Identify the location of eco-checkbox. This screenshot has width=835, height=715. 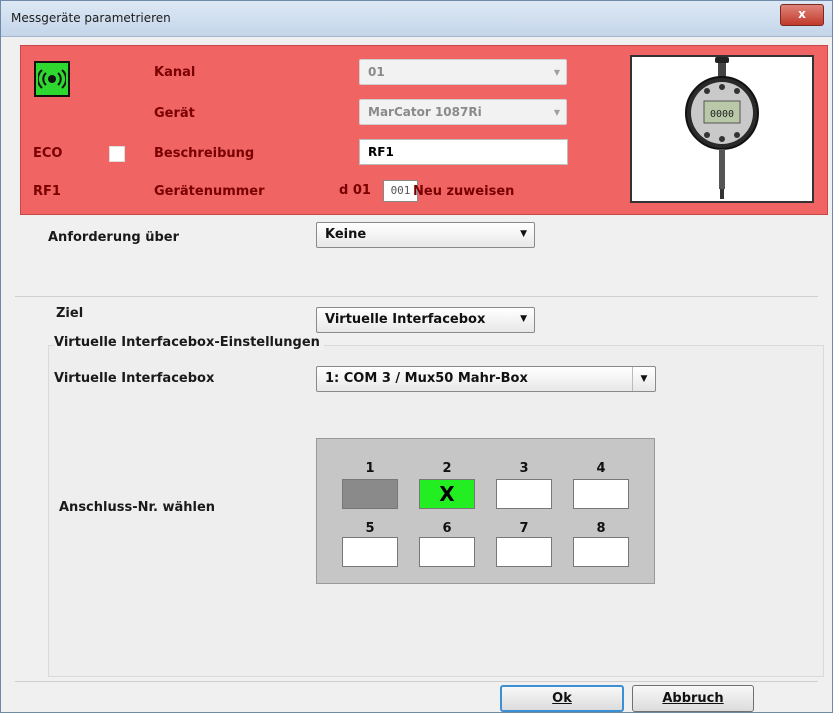
(117, 154).